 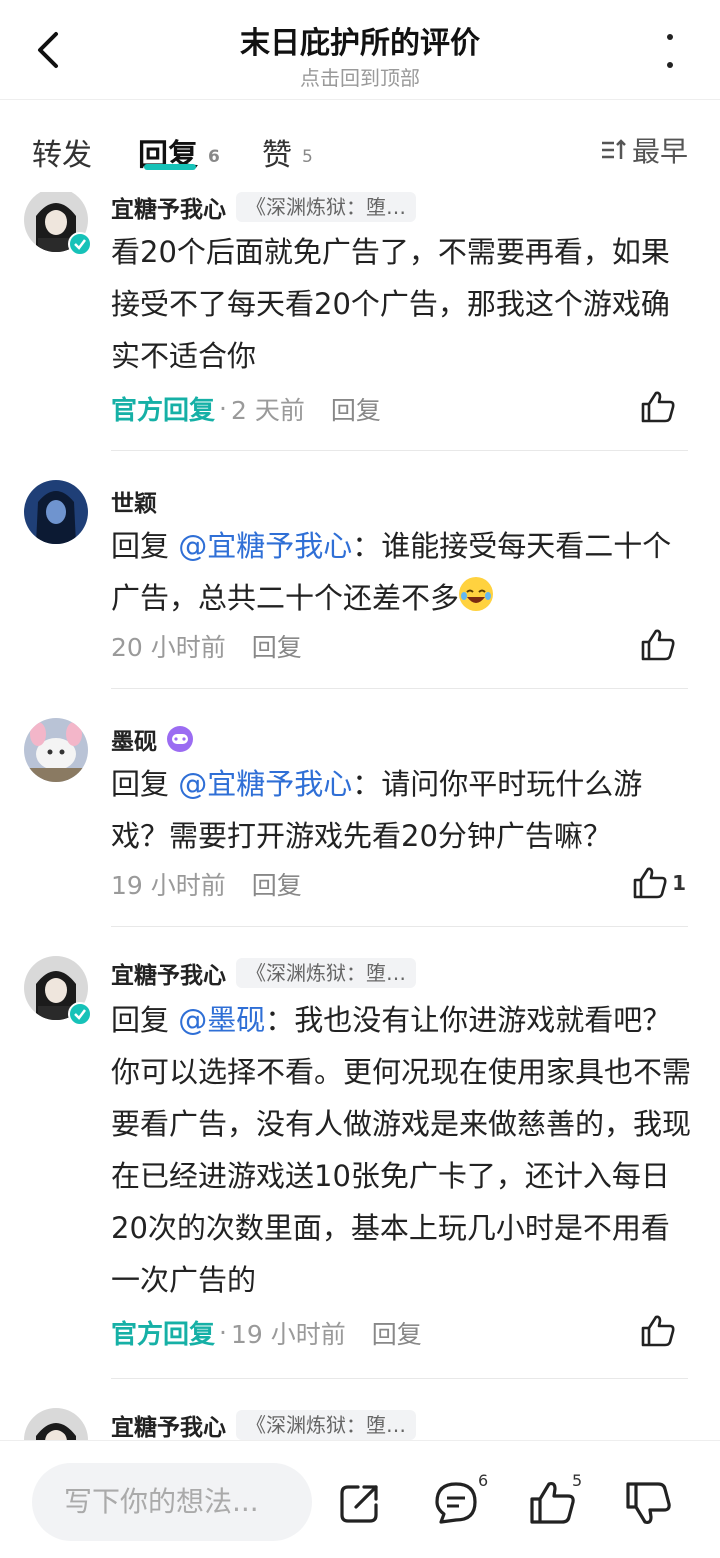 I want to click on back-to-top-hint: 点击回到顶部, so click(x=360, y=76).